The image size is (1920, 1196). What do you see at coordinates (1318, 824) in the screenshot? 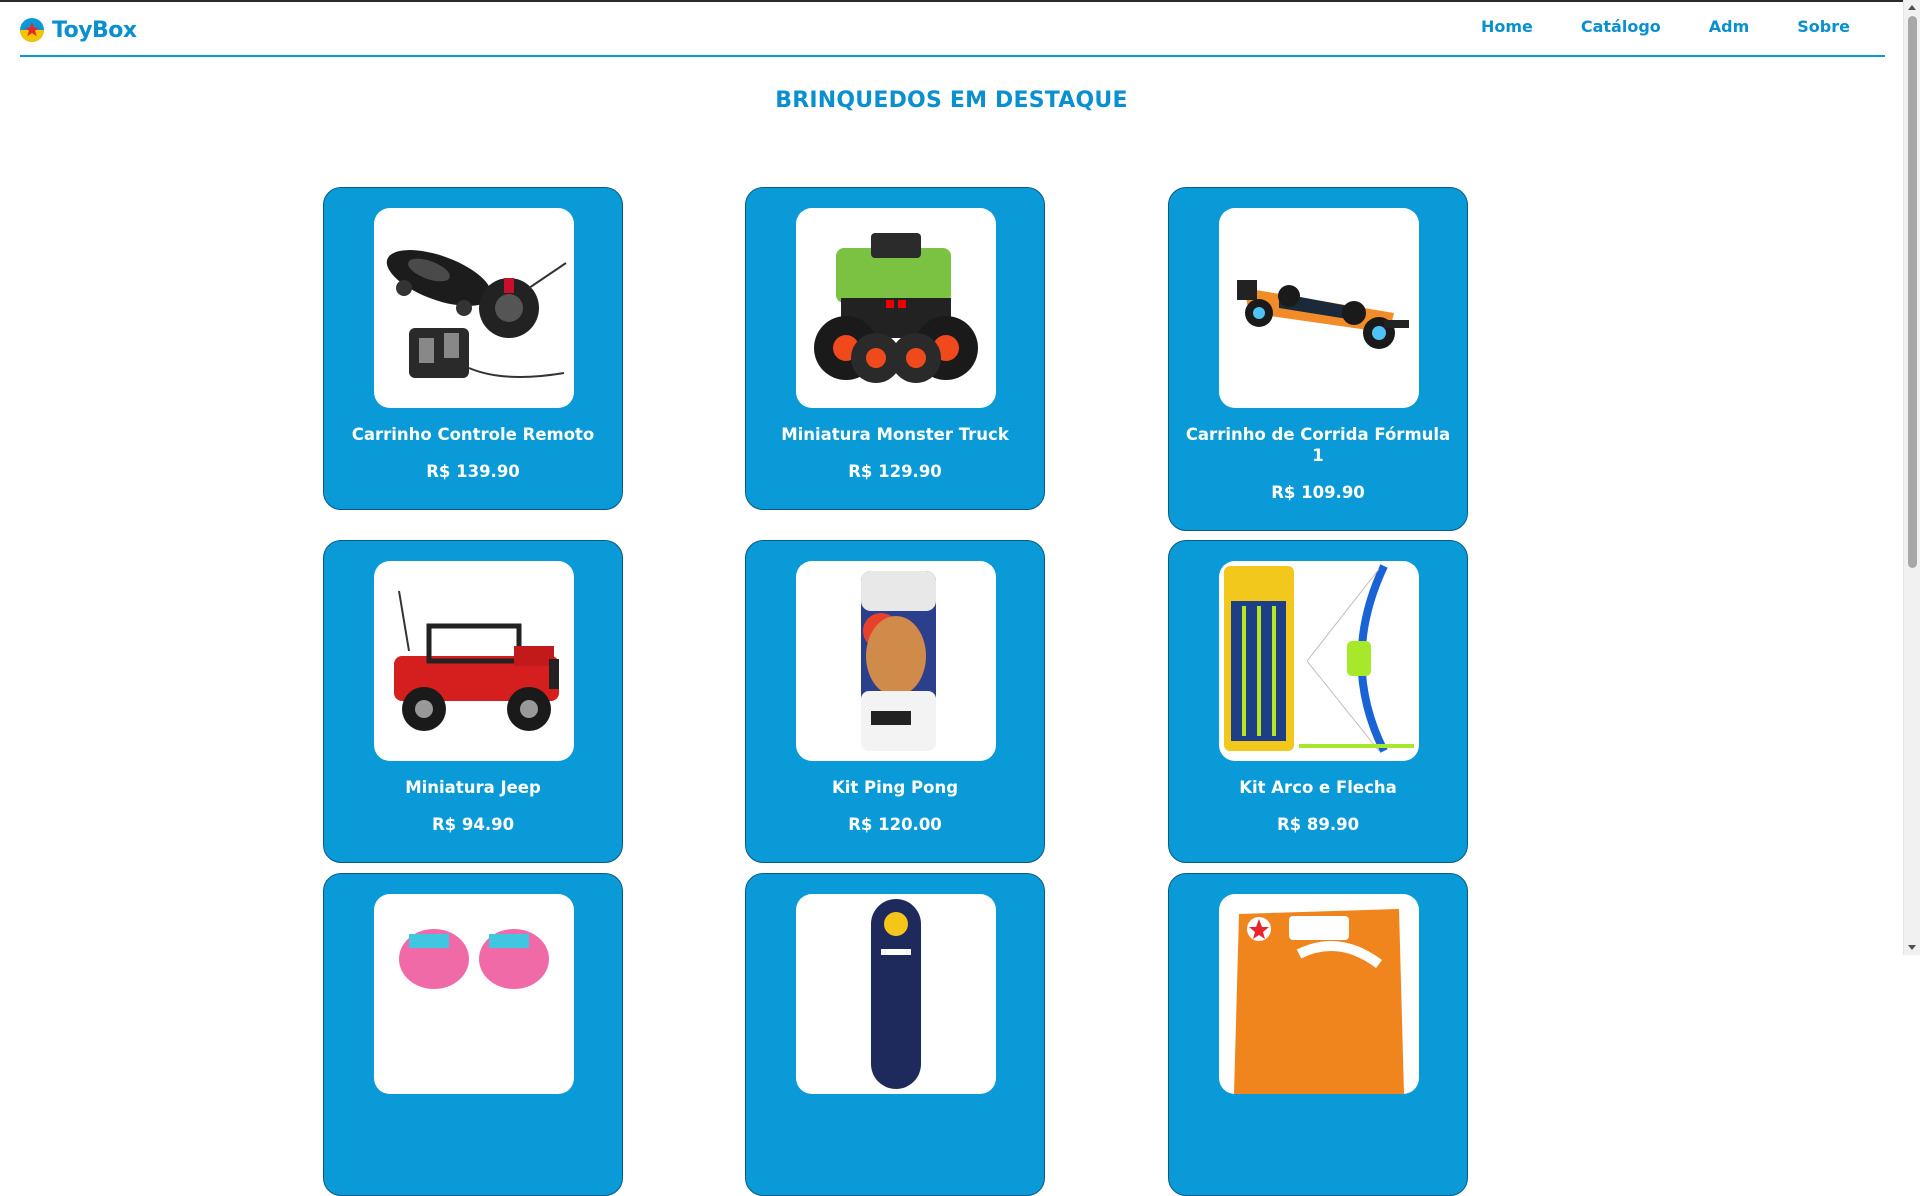
I see `product-price: R$ 89.90` at bounding box center [1318, 824].